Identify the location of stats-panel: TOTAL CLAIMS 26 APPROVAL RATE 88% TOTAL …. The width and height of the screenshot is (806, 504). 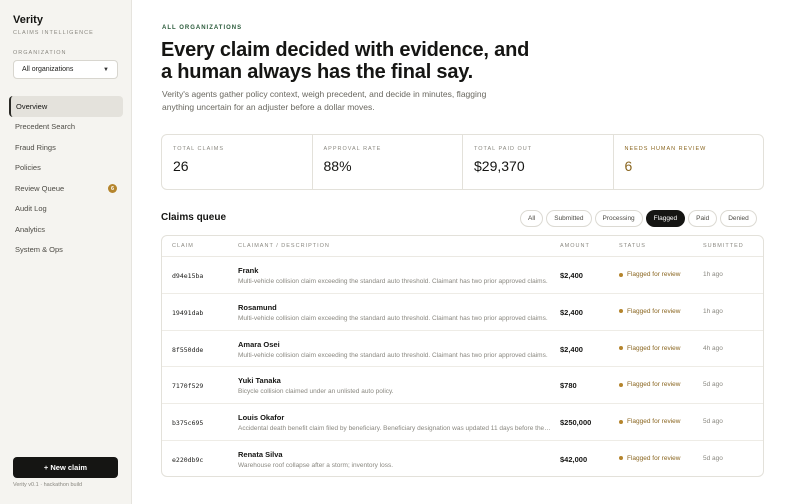
(462, 162).